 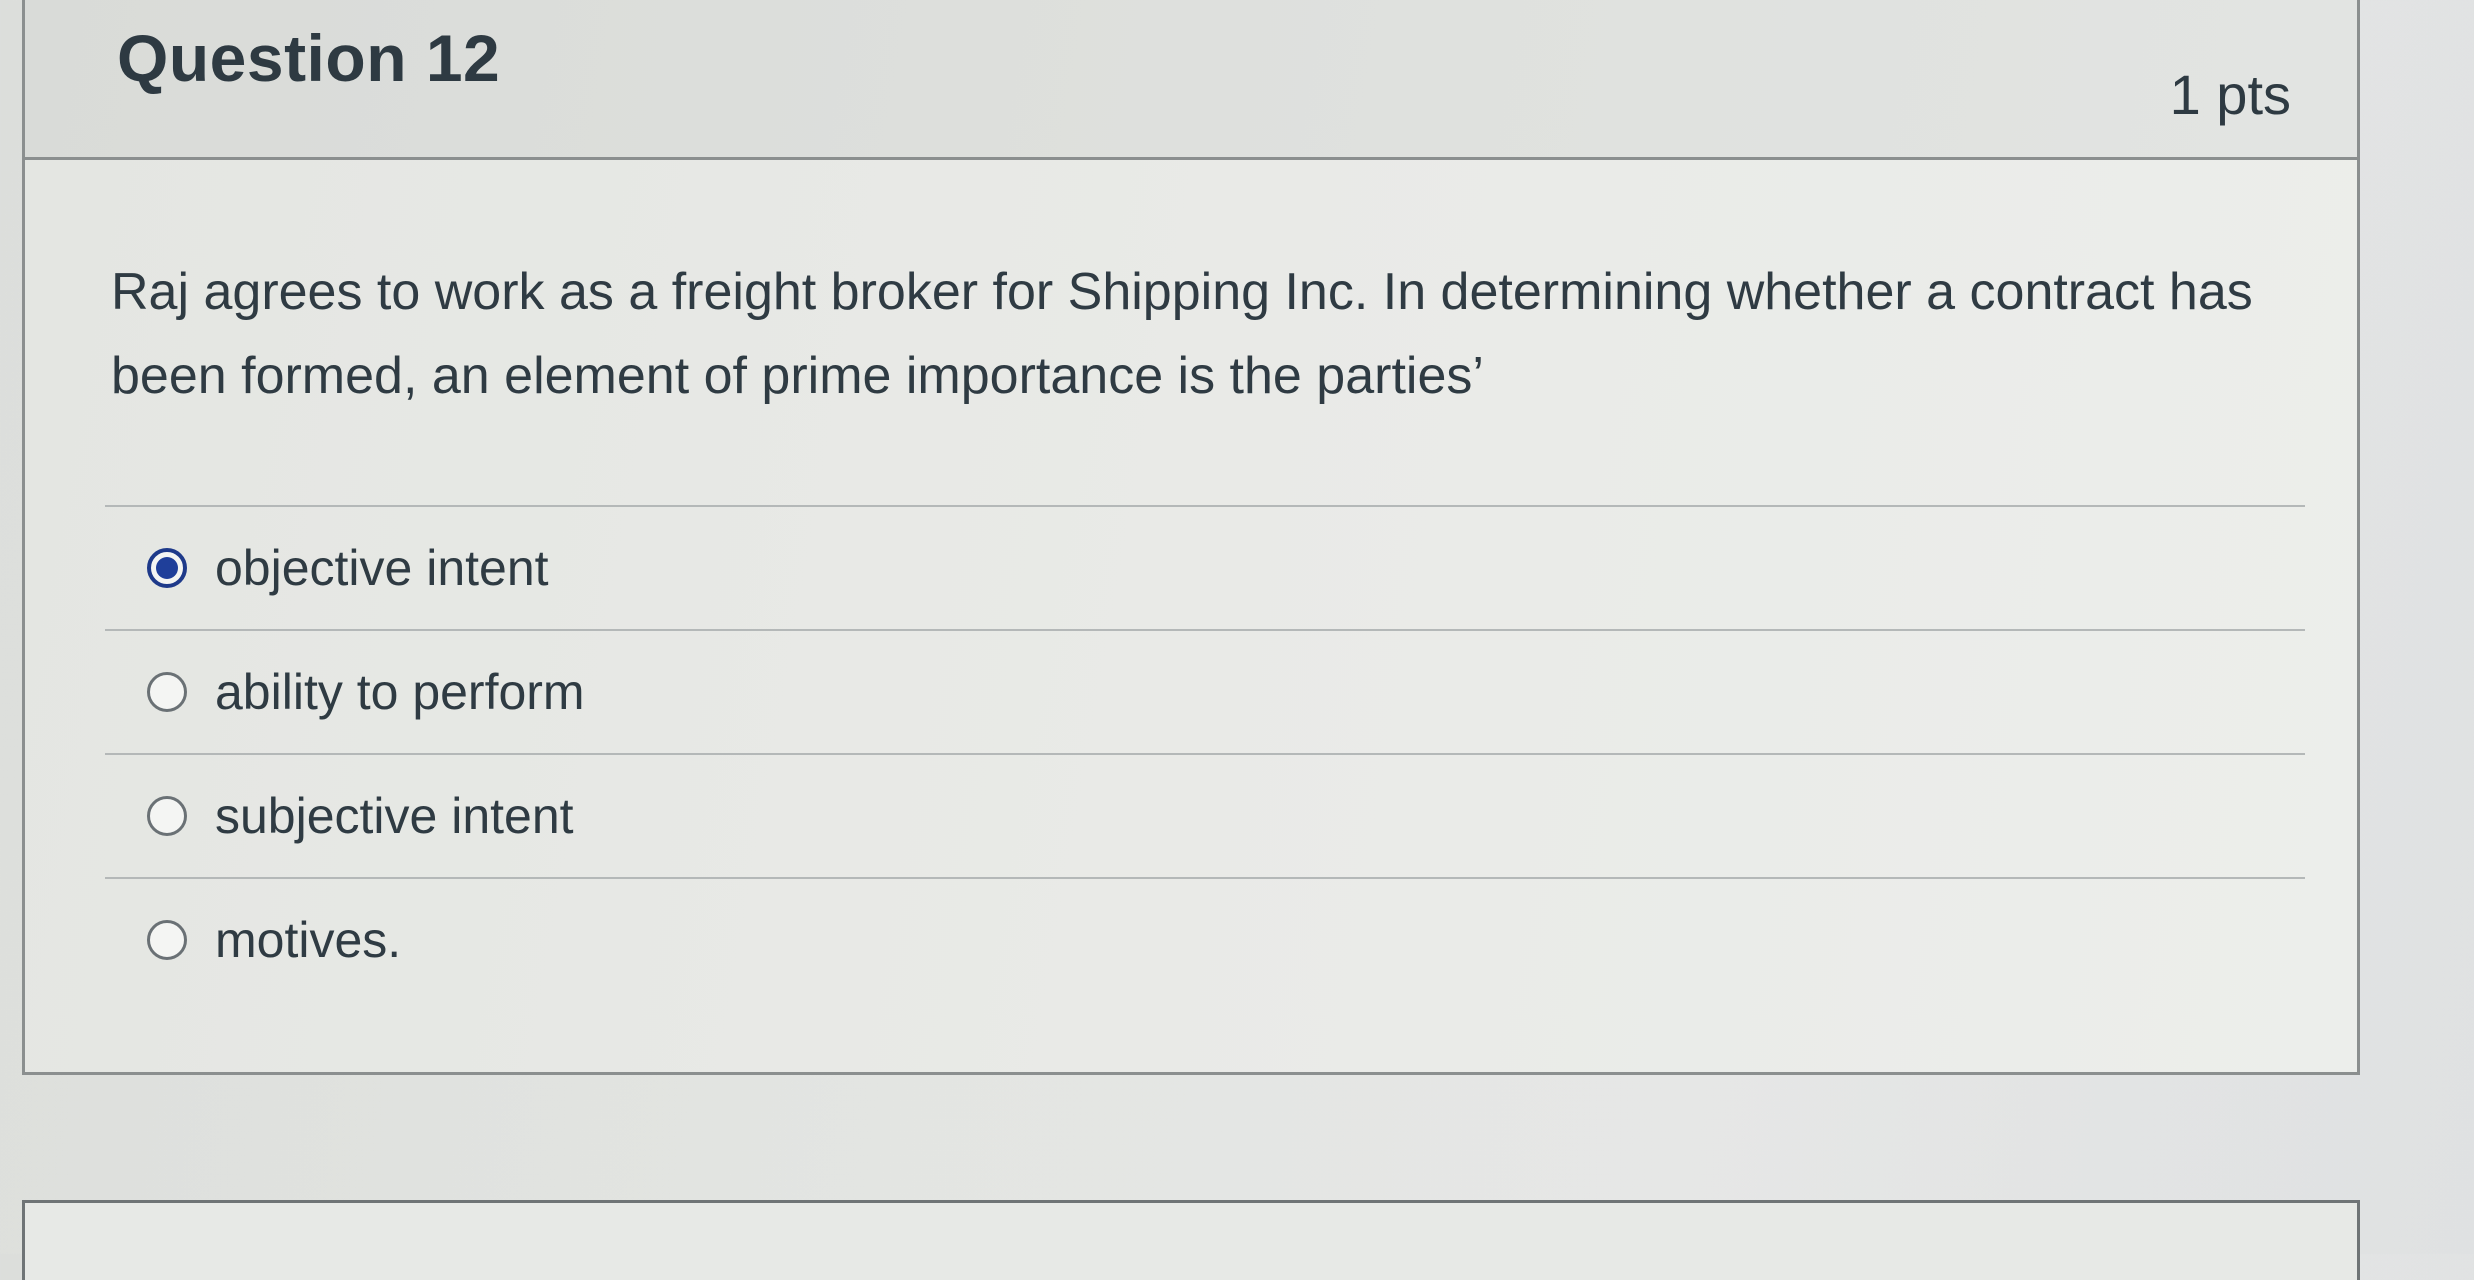 I want to click on answer-label: ability to perform, so click(x=400, y=692).